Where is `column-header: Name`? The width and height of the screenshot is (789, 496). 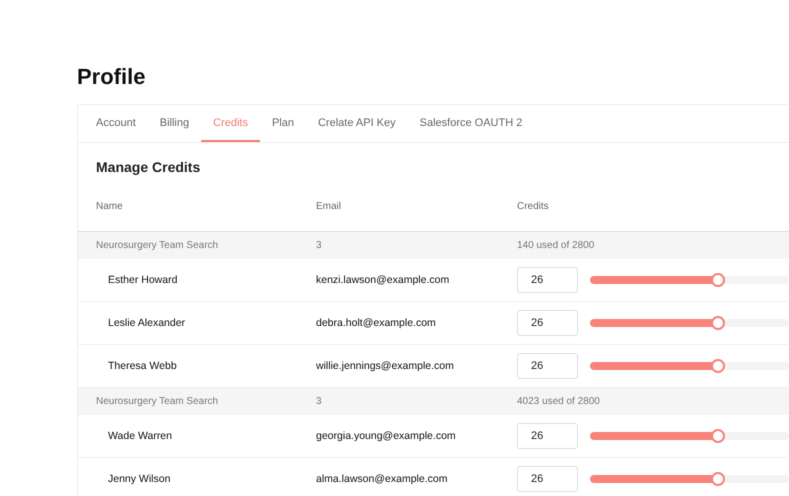 column-header: Name is located at coordinates (110, 206).